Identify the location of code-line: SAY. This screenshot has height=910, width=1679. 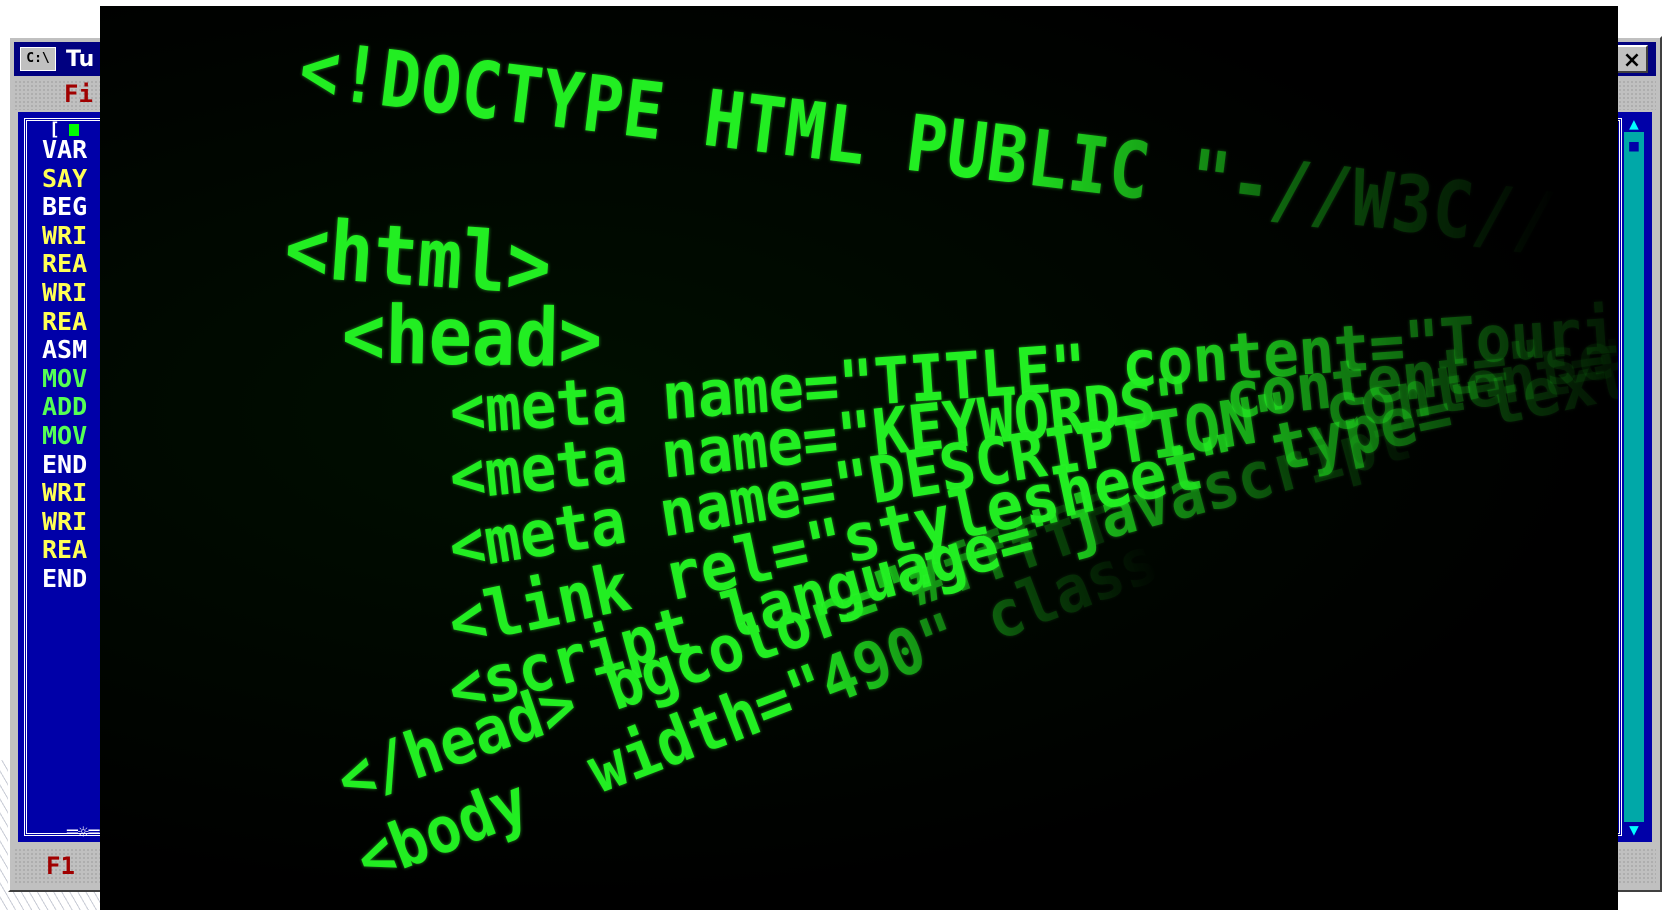
(65, 178).